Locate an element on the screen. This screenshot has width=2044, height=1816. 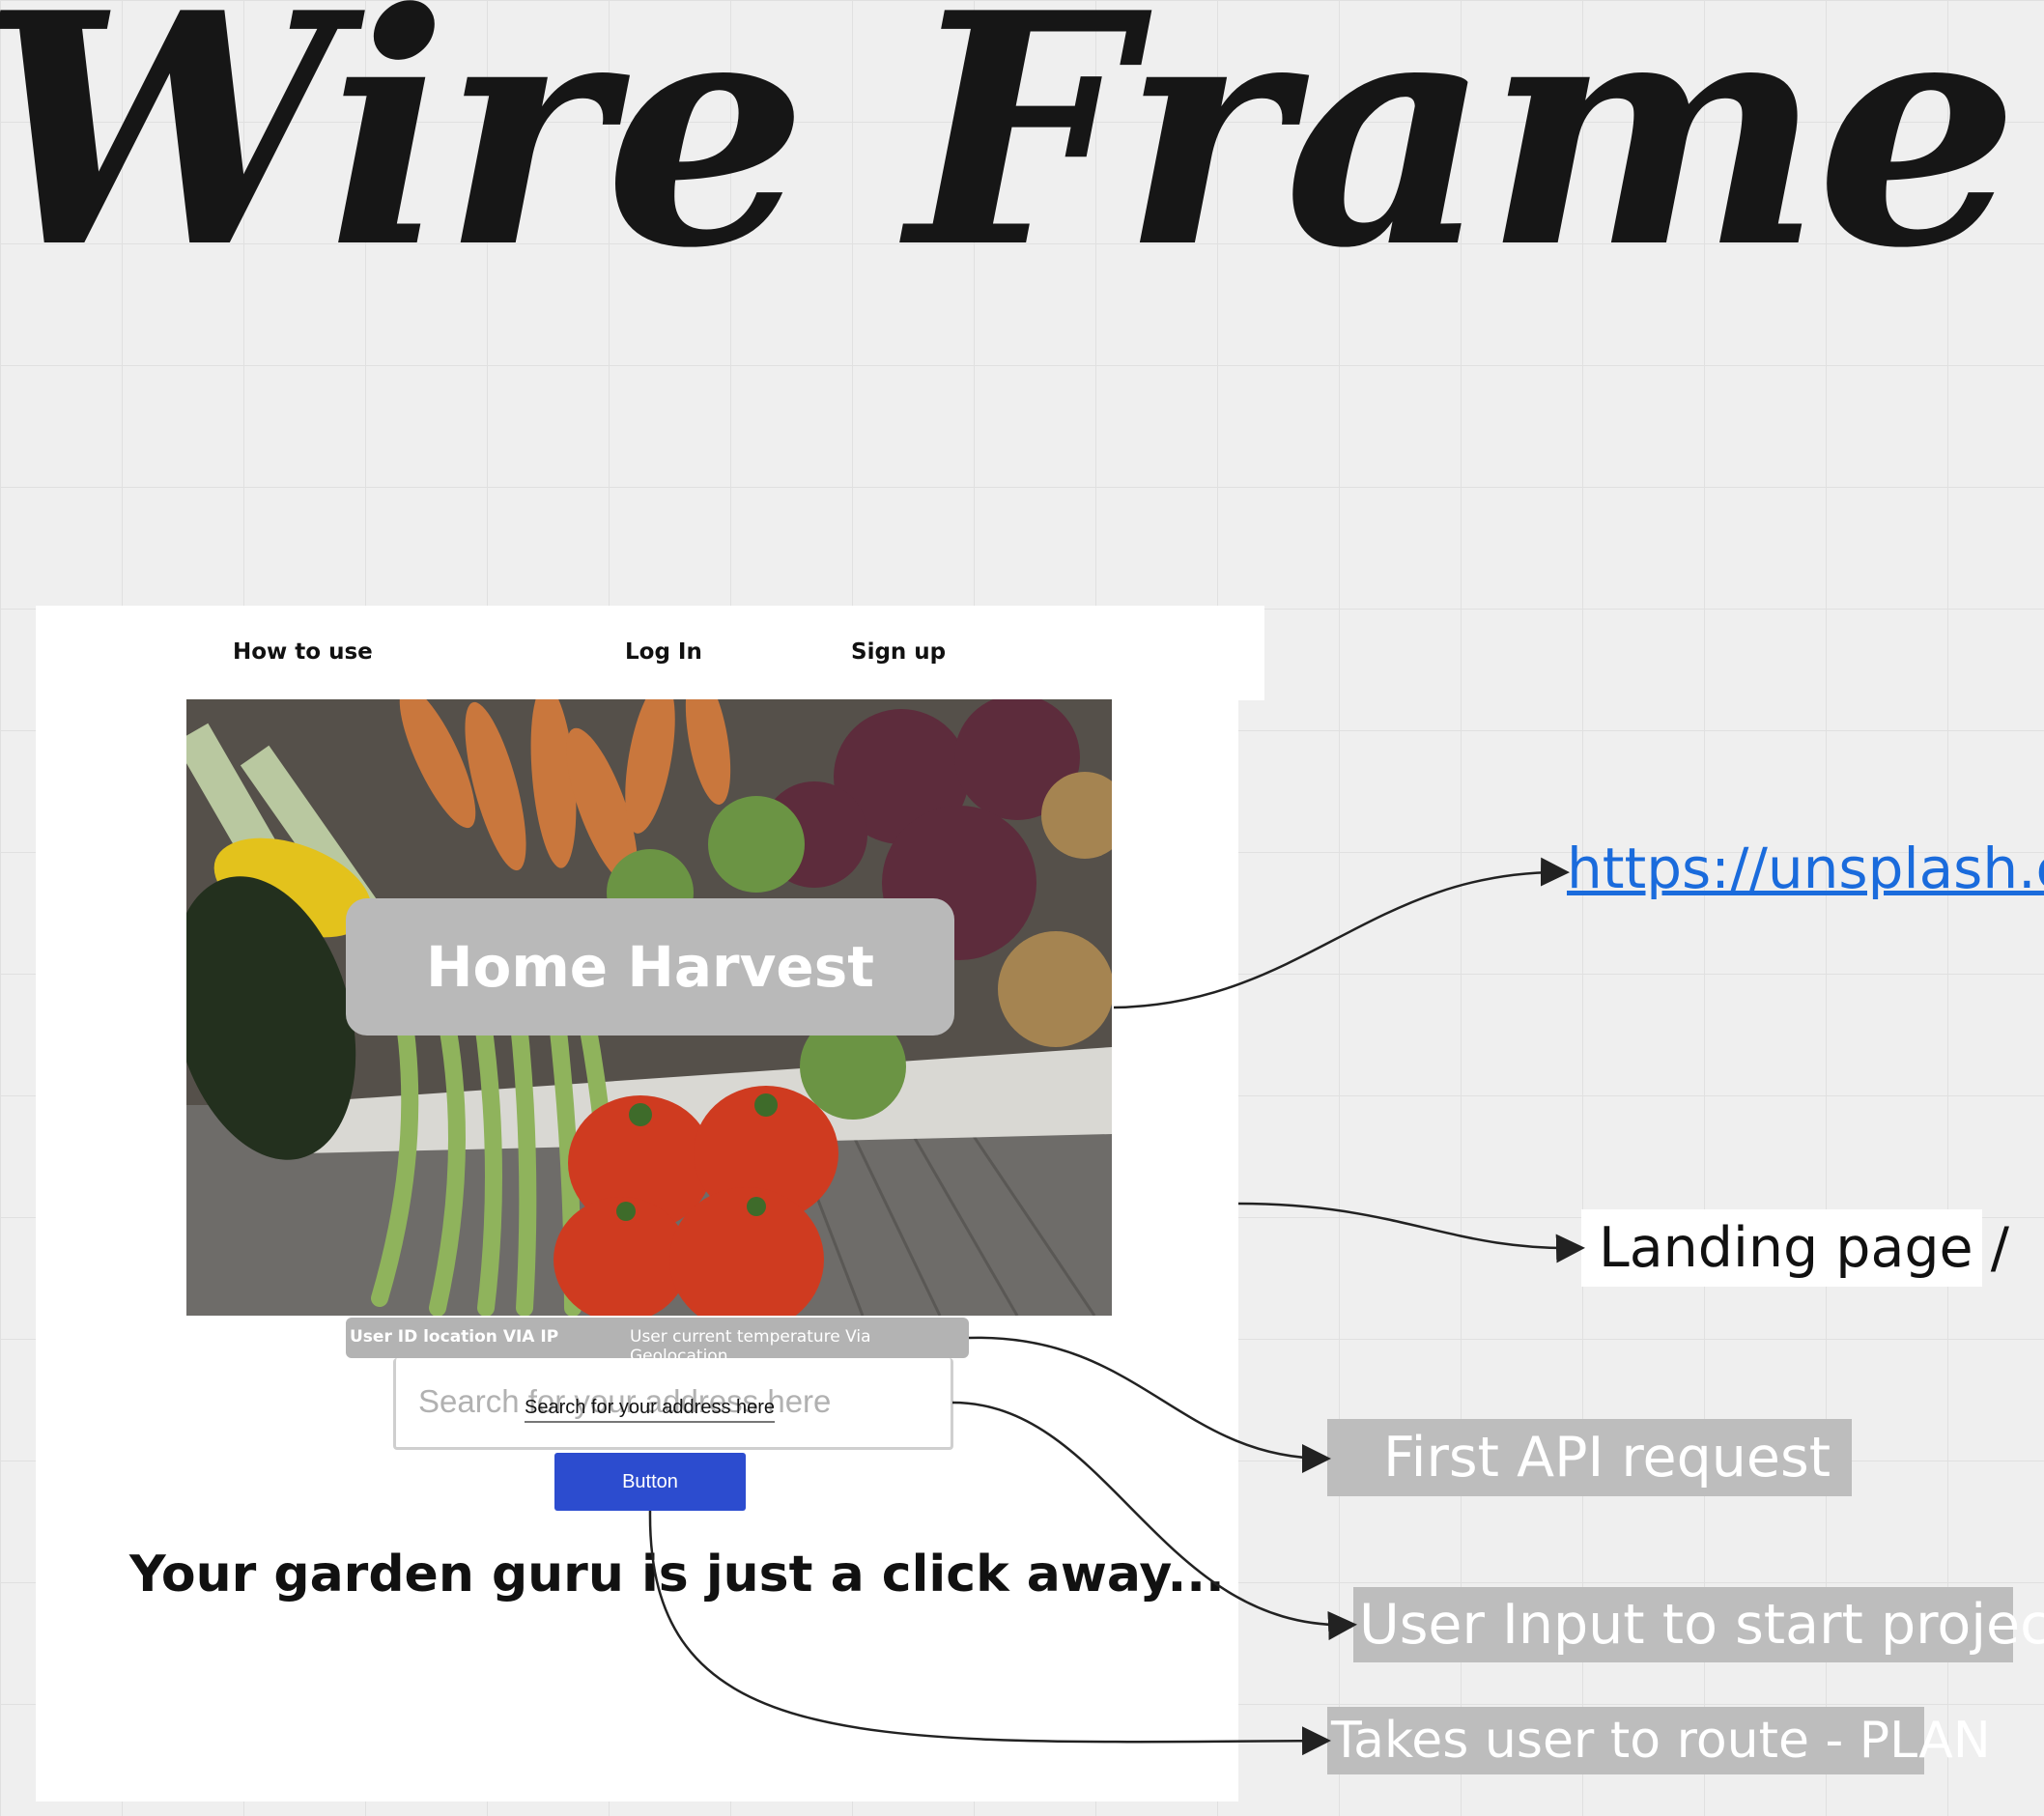
search-label: Search for your address here is located at coordinates (651, 1410).